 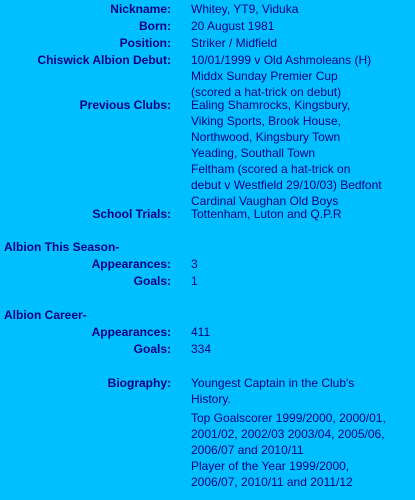 What do you see at coordinates (264, 76) in the screenshot?
I see `debut-line: Middx Sunday Premier Cup` at bounding box center [264, 76].